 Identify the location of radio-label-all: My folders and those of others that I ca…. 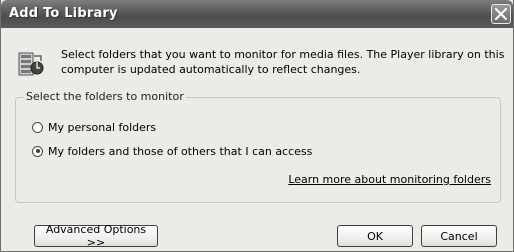
(180, 151).